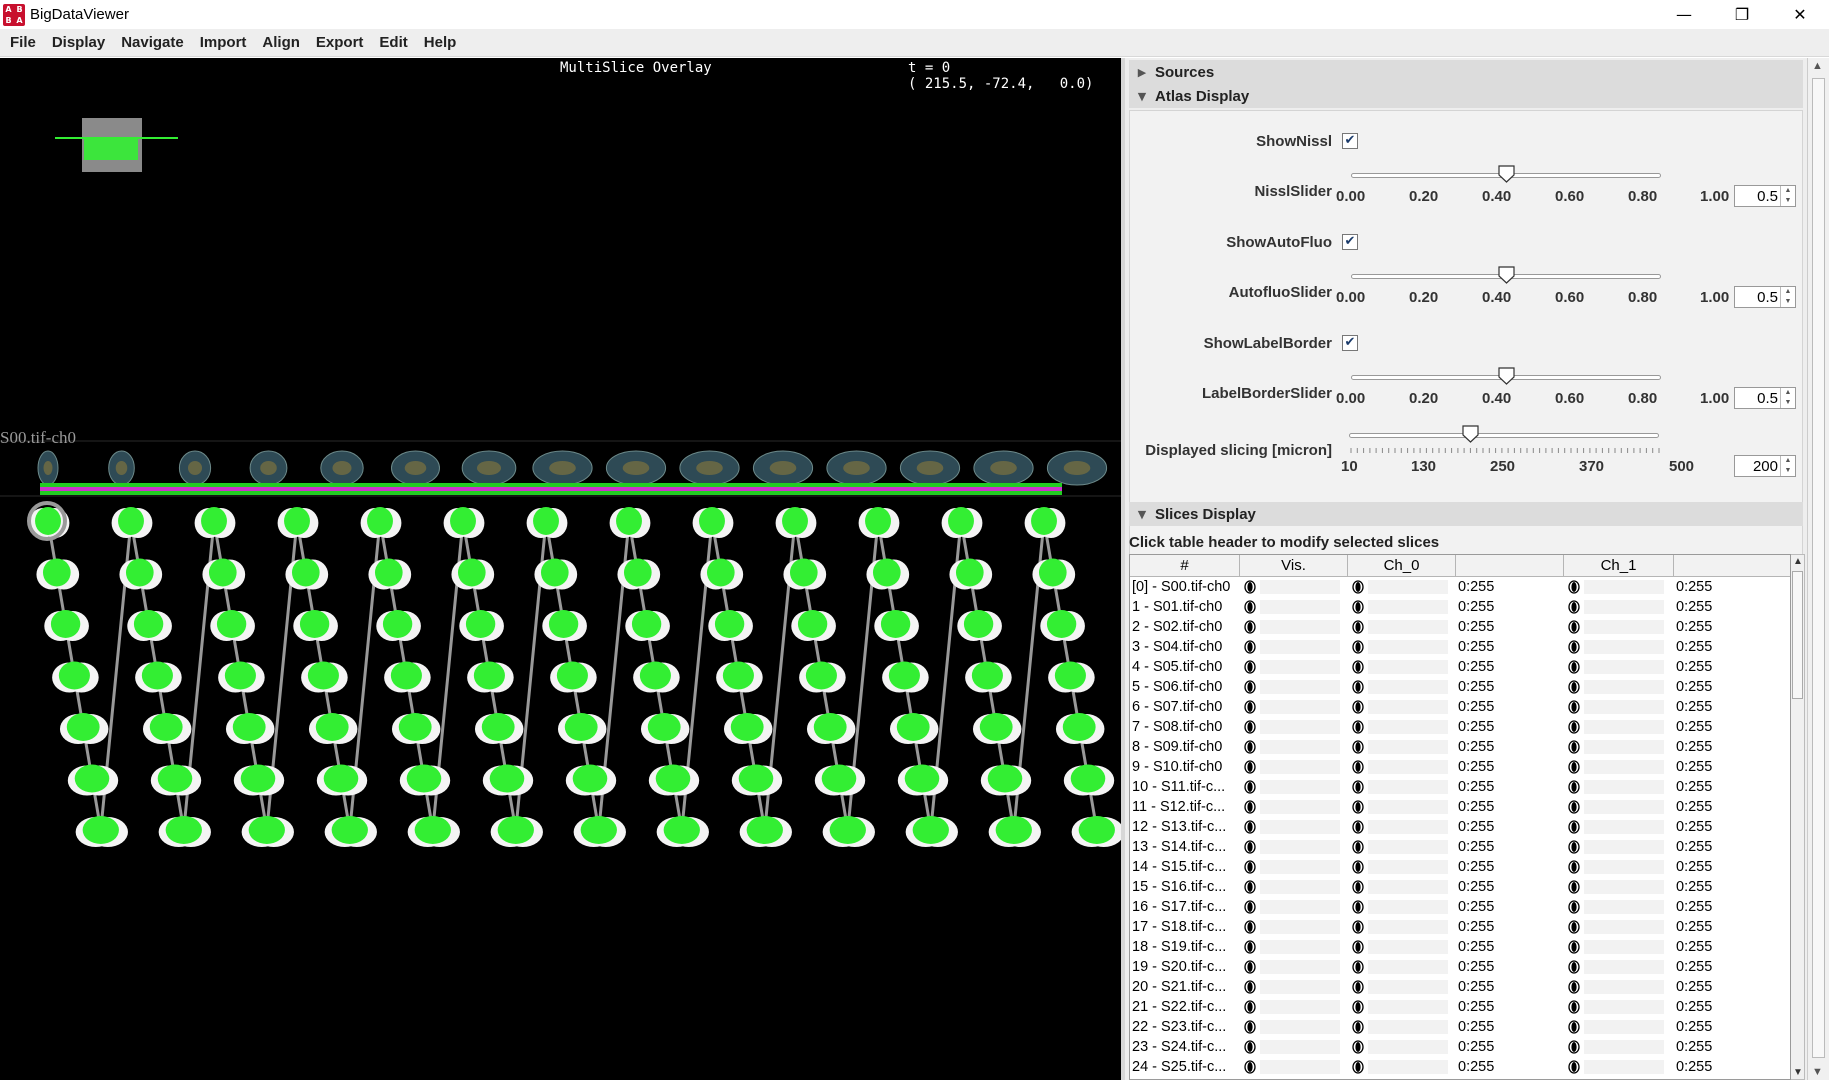  Describe the element at coordinates (1817, 1072) in the screenshot. I see `scroll-down-icon: ▼` at that location.